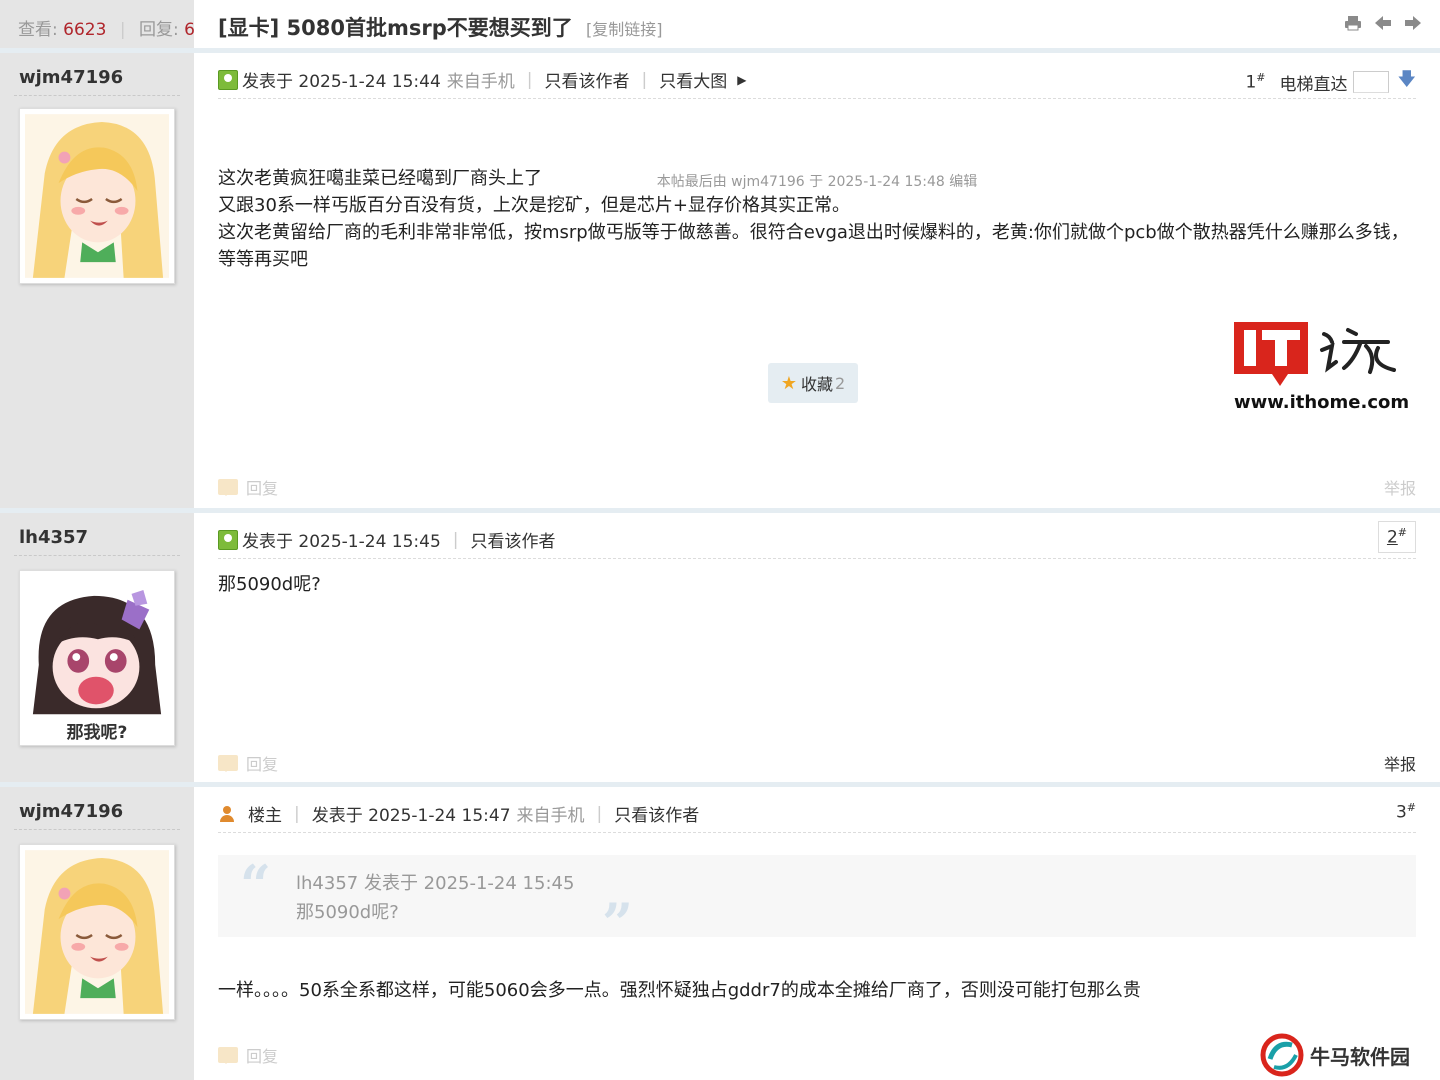  I want to click on quote-open-icon: “, so click(256, 885).